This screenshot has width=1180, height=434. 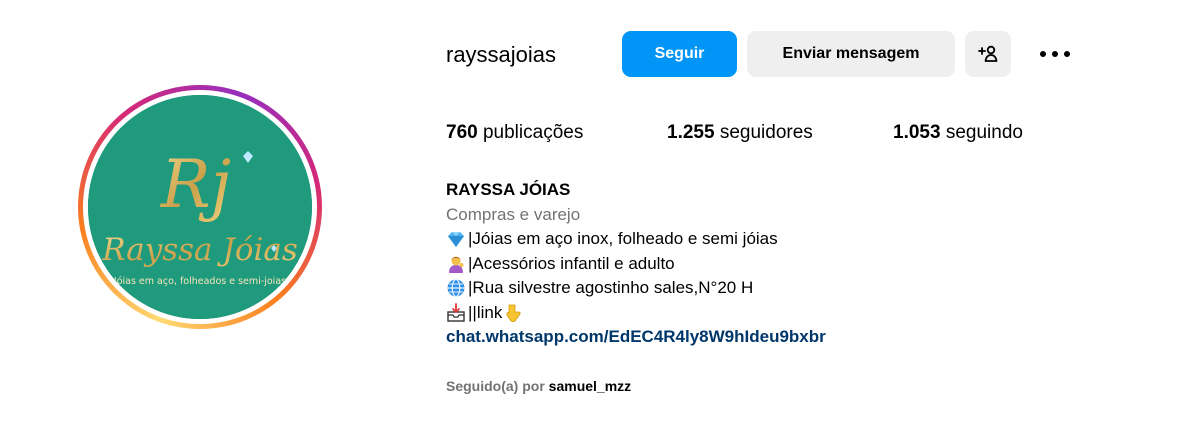 What do you see at coordinates (501, 54) in the screenshot?
I see `profile-username: rayssajoias` at bounding box center [501, 54].